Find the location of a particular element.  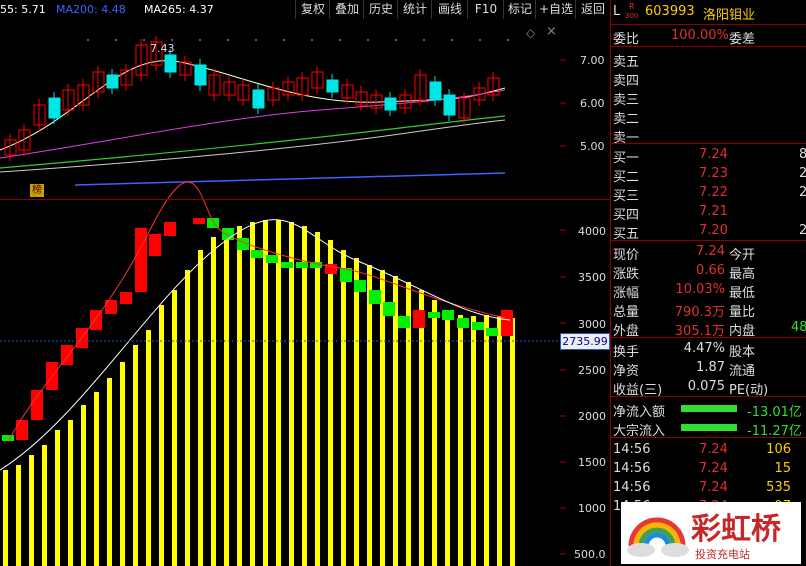

quote-value: 10.03% is located at coordinates (700, 289).